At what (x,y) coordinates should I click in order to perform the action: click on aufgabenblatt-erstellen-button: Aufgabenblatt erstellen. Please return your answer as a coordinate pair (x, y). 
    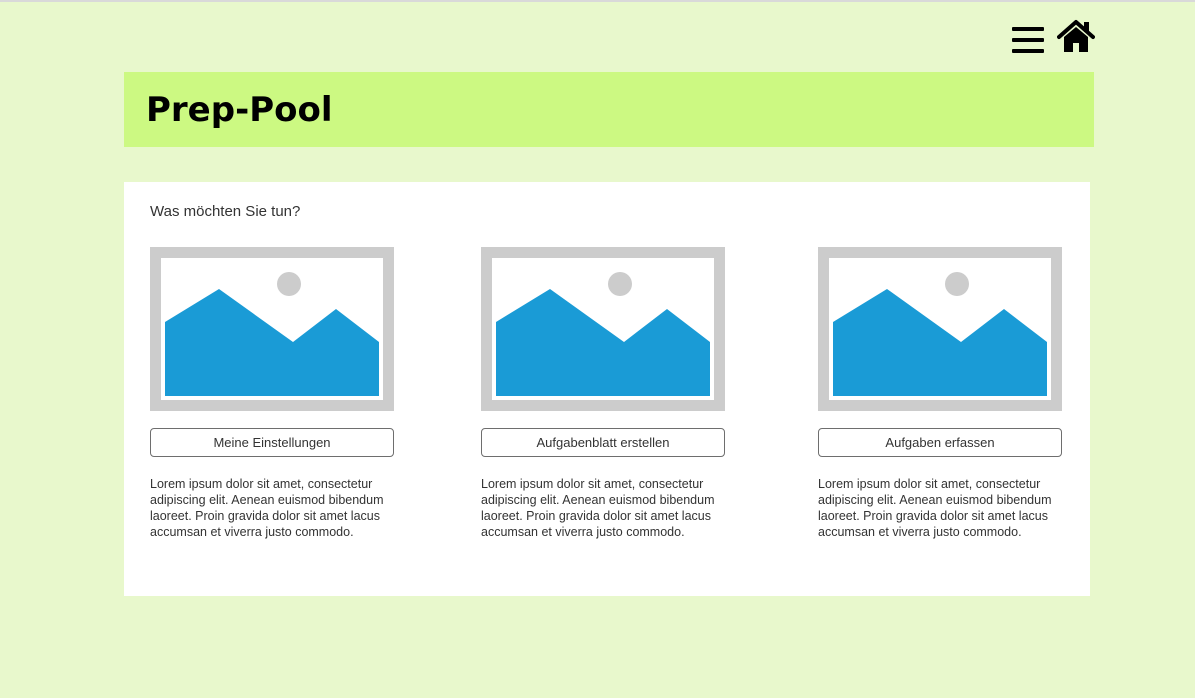
    Looking at the image, I should click on (603, 442).